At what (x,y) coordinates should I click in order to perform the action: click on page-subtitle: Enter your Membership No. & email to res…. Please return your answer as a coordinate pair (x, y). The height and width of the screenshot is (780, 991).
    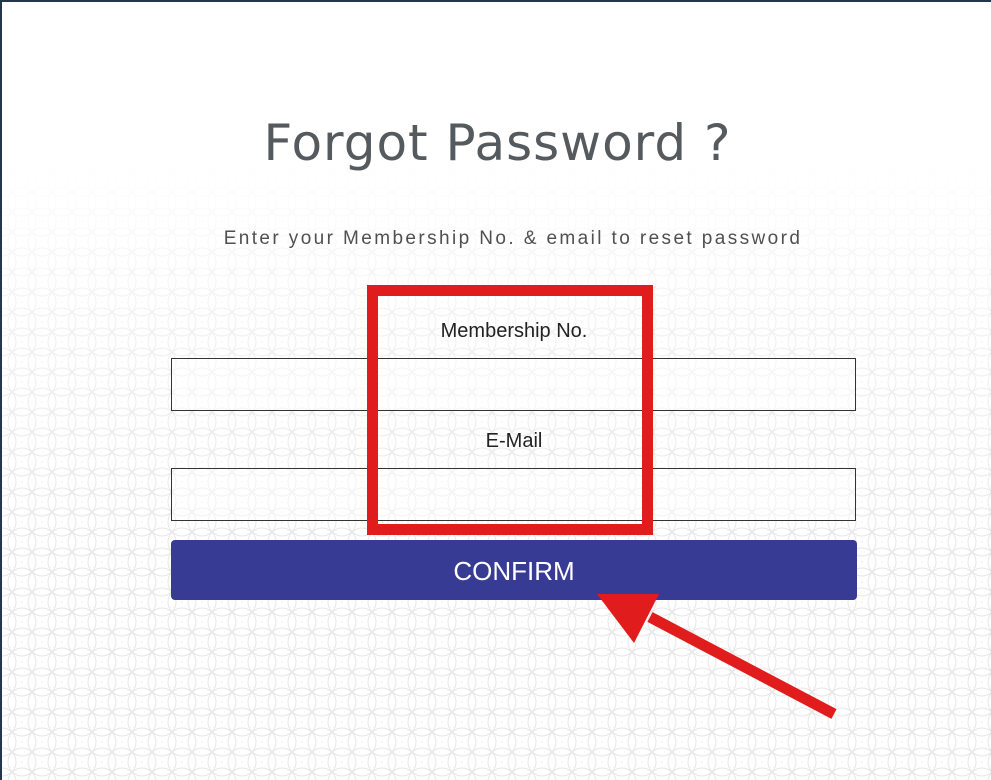
    Looking at the image, I should click on (513, 238).